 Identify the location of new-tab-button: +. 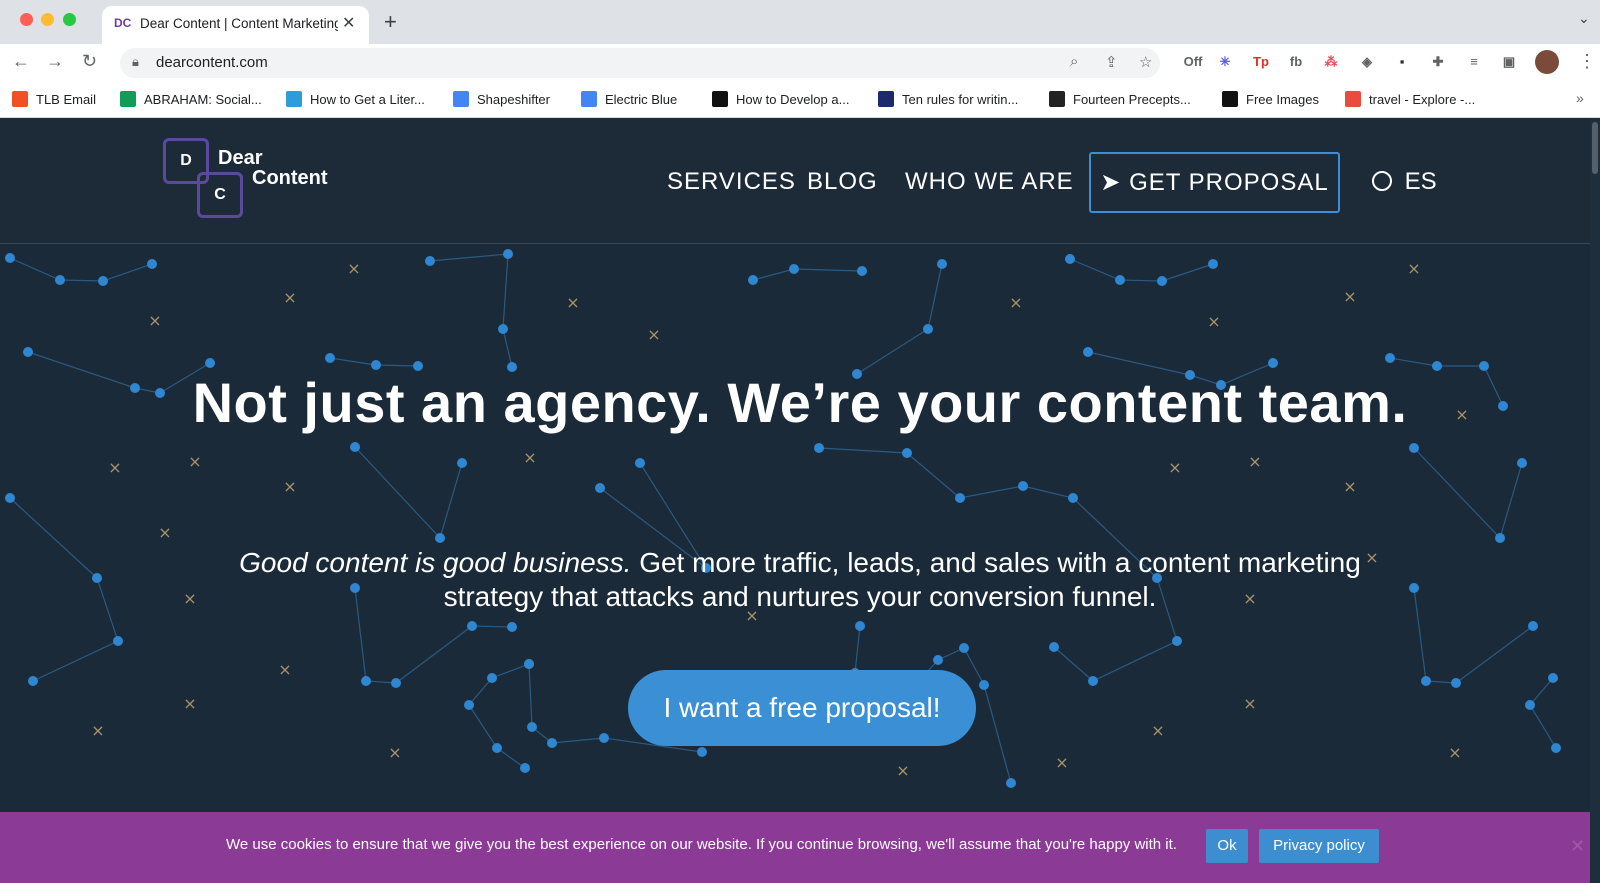
(390, 22).